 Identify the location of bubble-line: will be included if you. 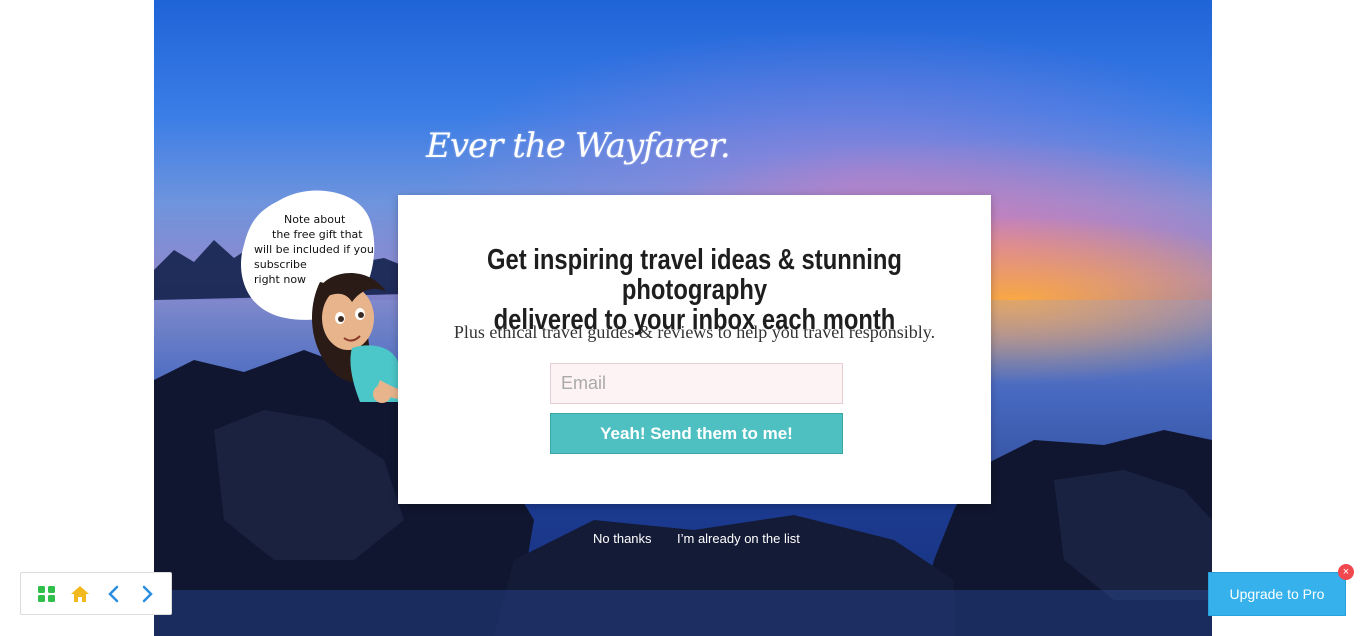
(314, 249).